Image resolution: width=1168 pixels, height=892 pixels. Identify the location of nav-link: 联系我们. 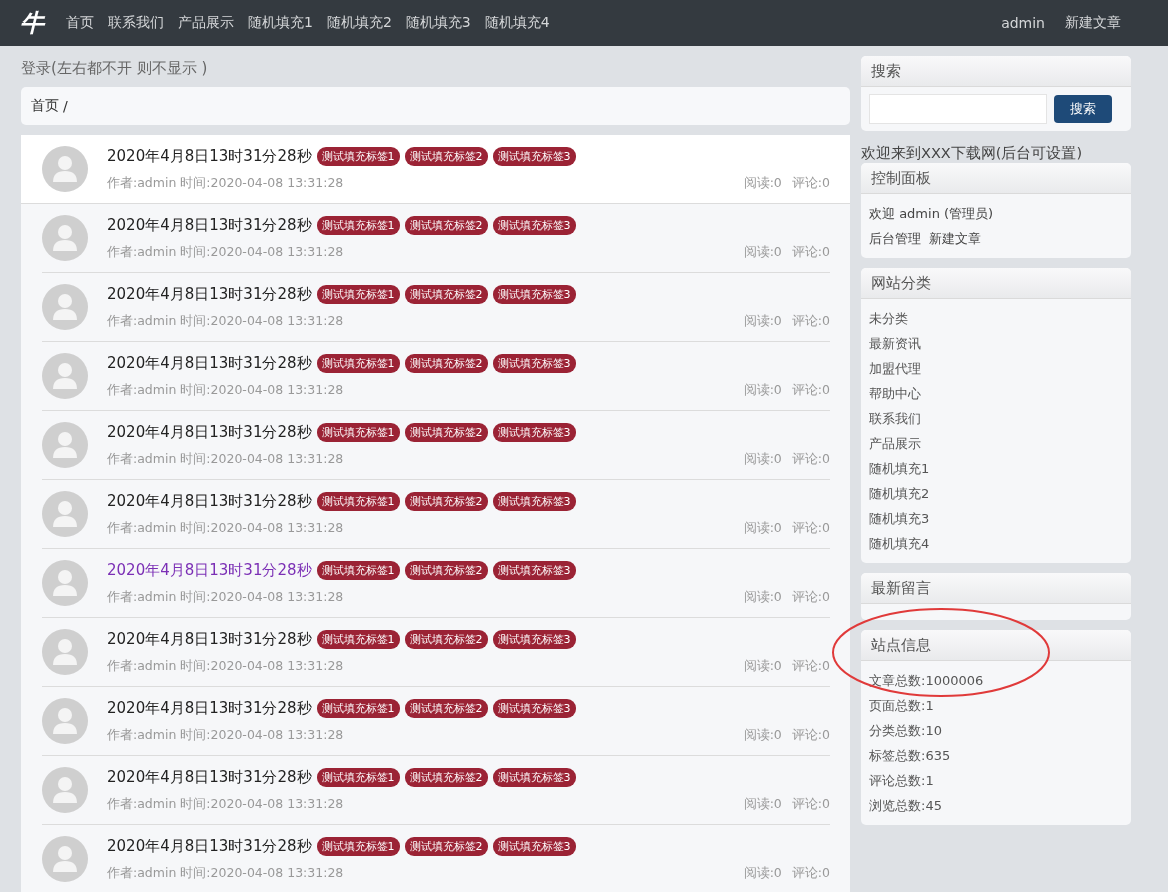
(136, 23).